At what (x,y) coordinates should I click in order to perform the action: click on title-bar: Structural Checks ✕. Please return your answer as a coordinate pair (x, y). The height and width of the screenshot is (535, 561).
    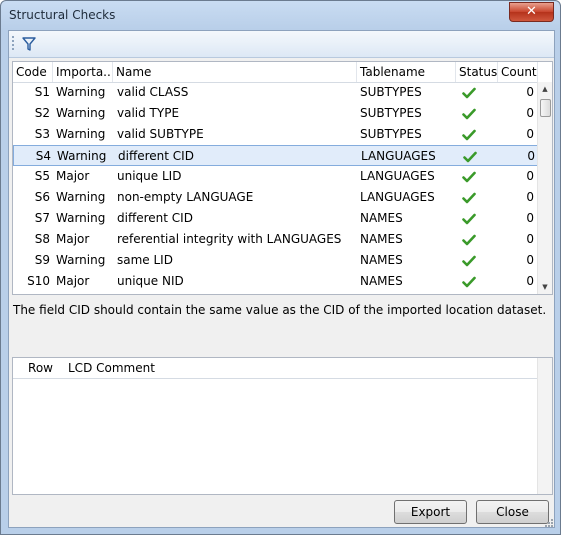
    Looking at the image, I should click on (280, 15).